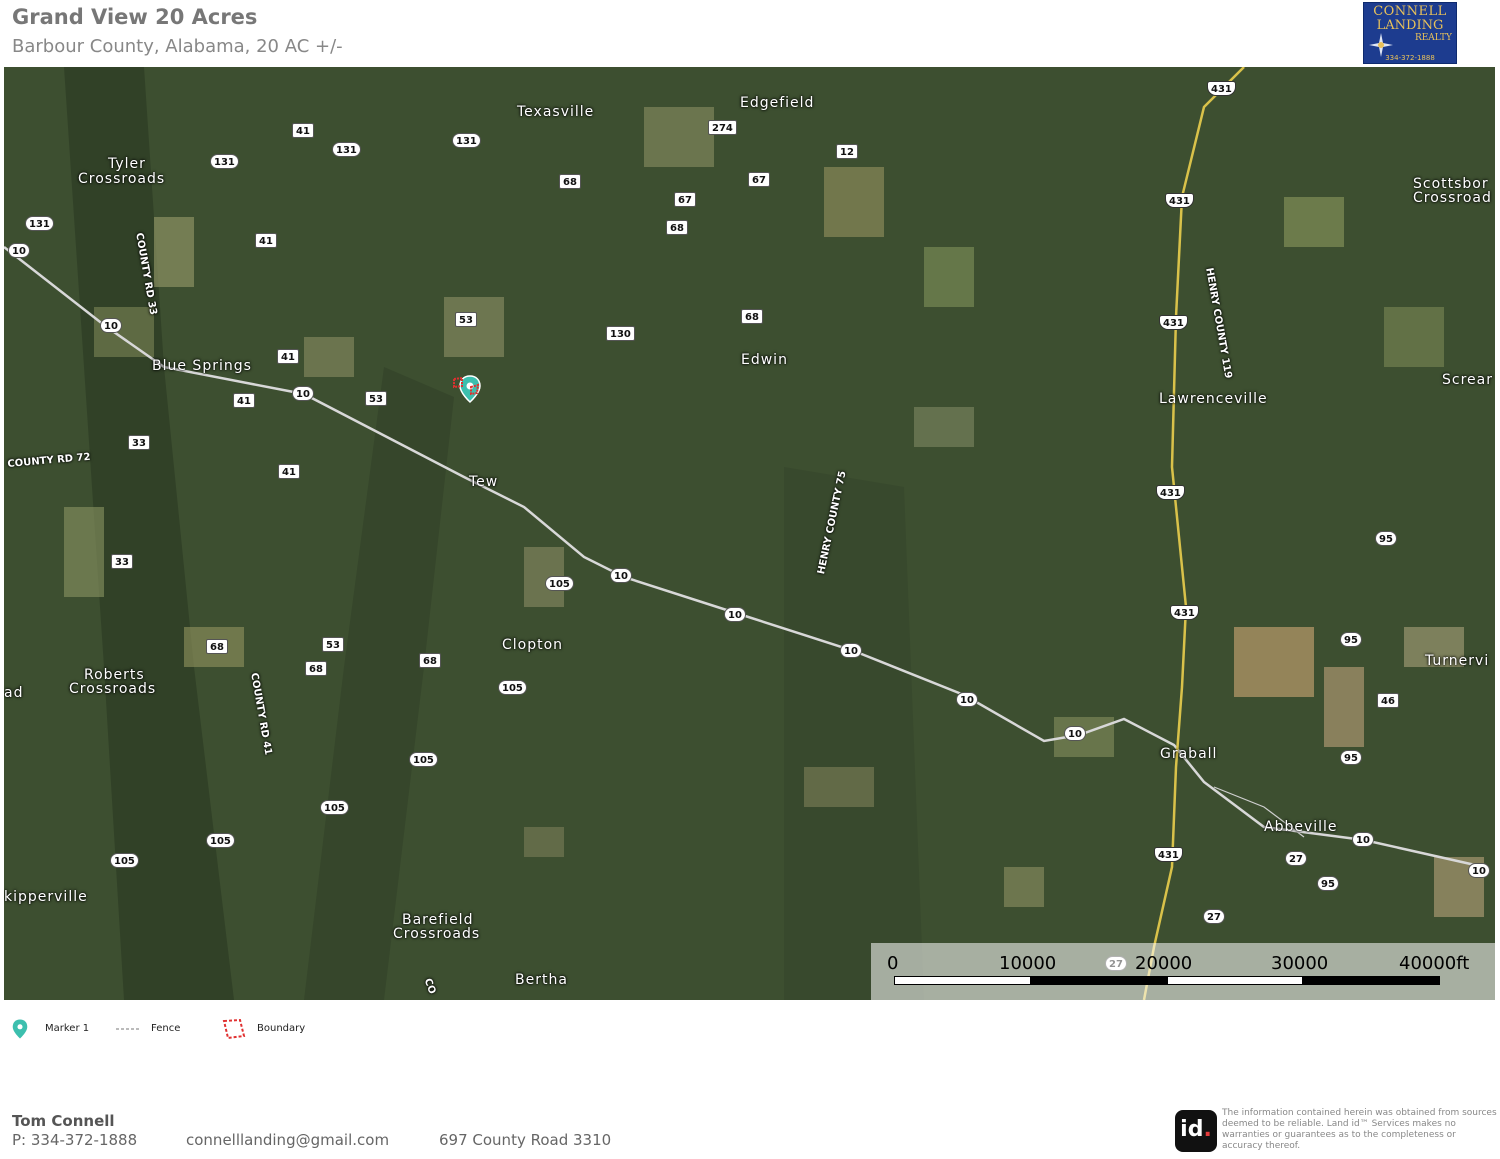 This screenshot has width=1500, height=1159. I want to click on place-label: kipperville, so click(46, 897).